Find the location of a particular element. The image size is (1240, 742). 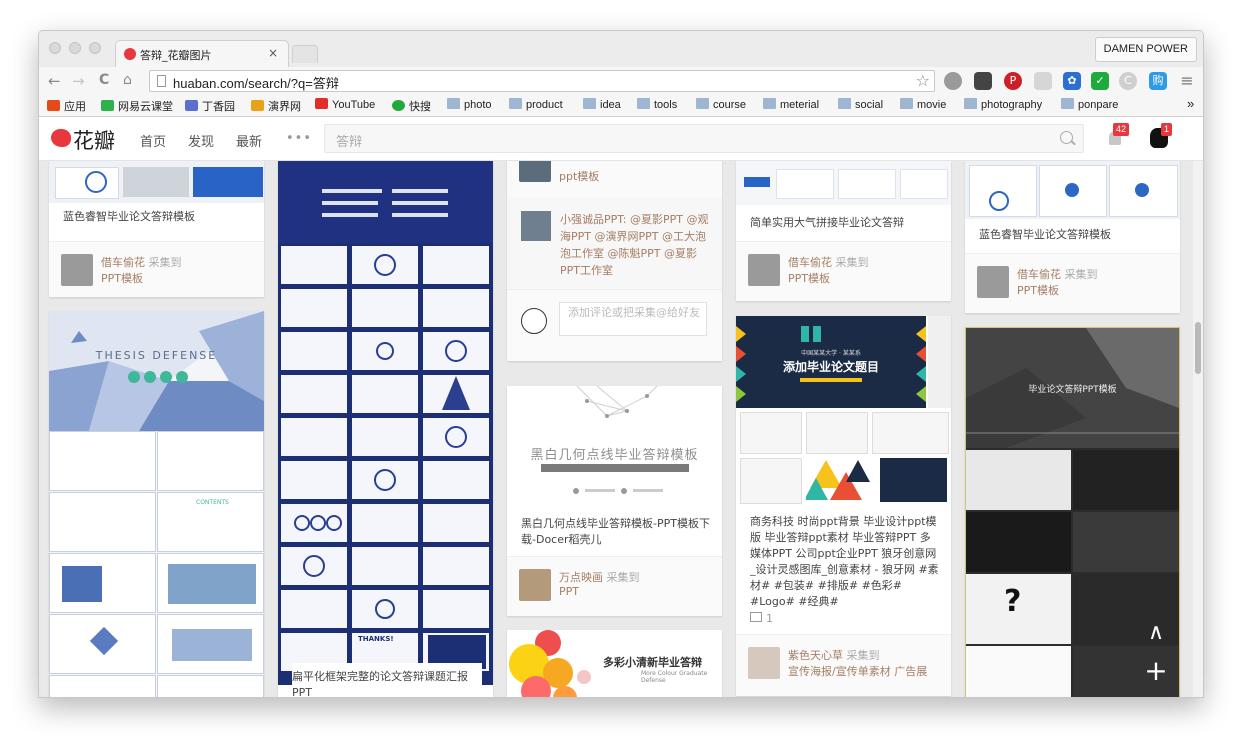

bookmark-apps: 应用 is located at coordinates (66, 106).